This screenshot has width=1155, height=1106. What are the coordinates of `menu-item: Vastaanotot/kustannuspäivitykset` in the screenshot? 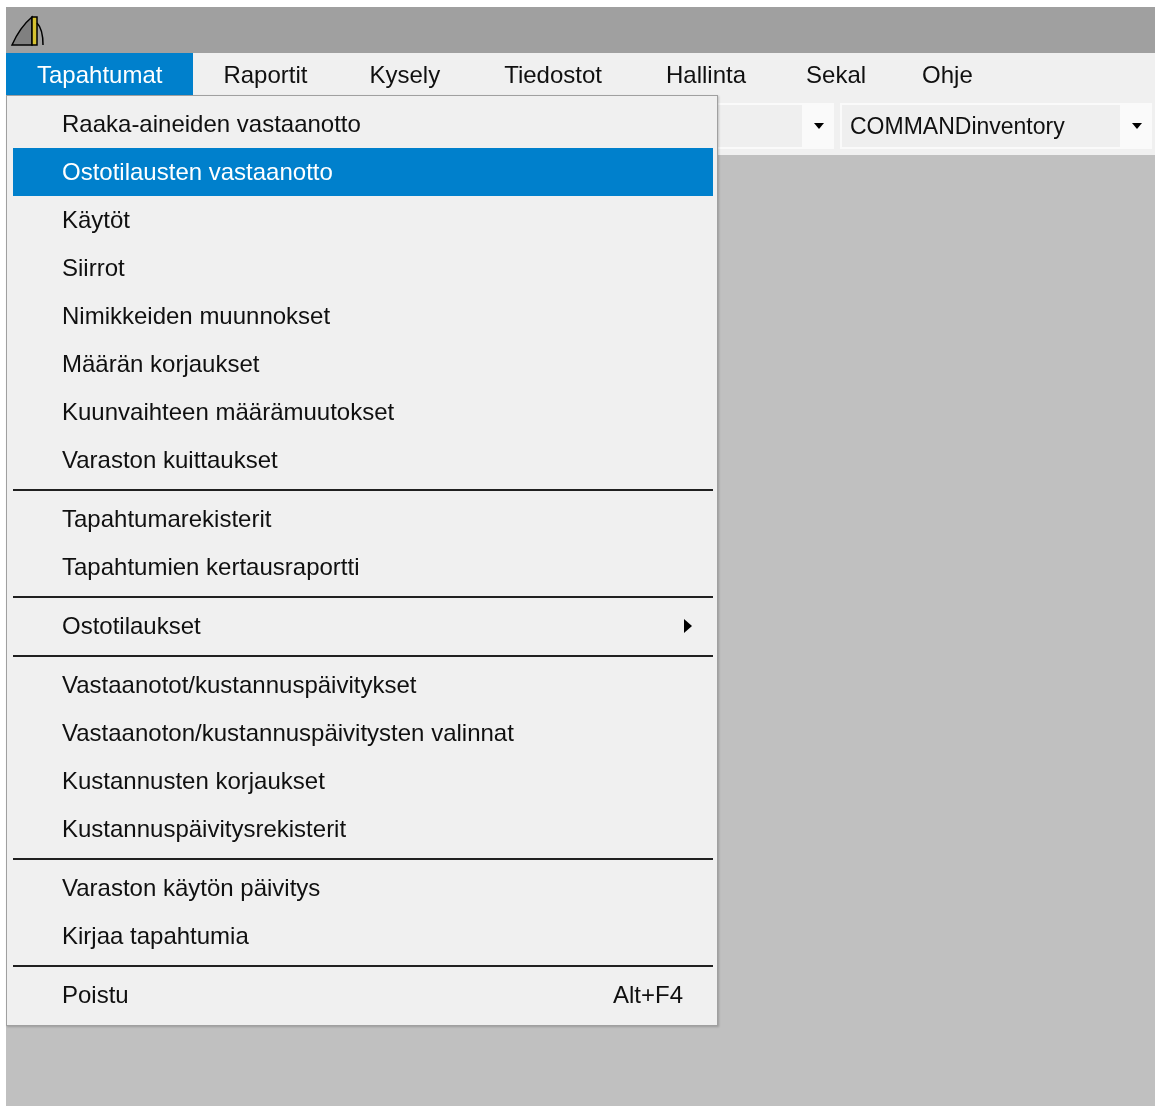 It's located at (363, 685).